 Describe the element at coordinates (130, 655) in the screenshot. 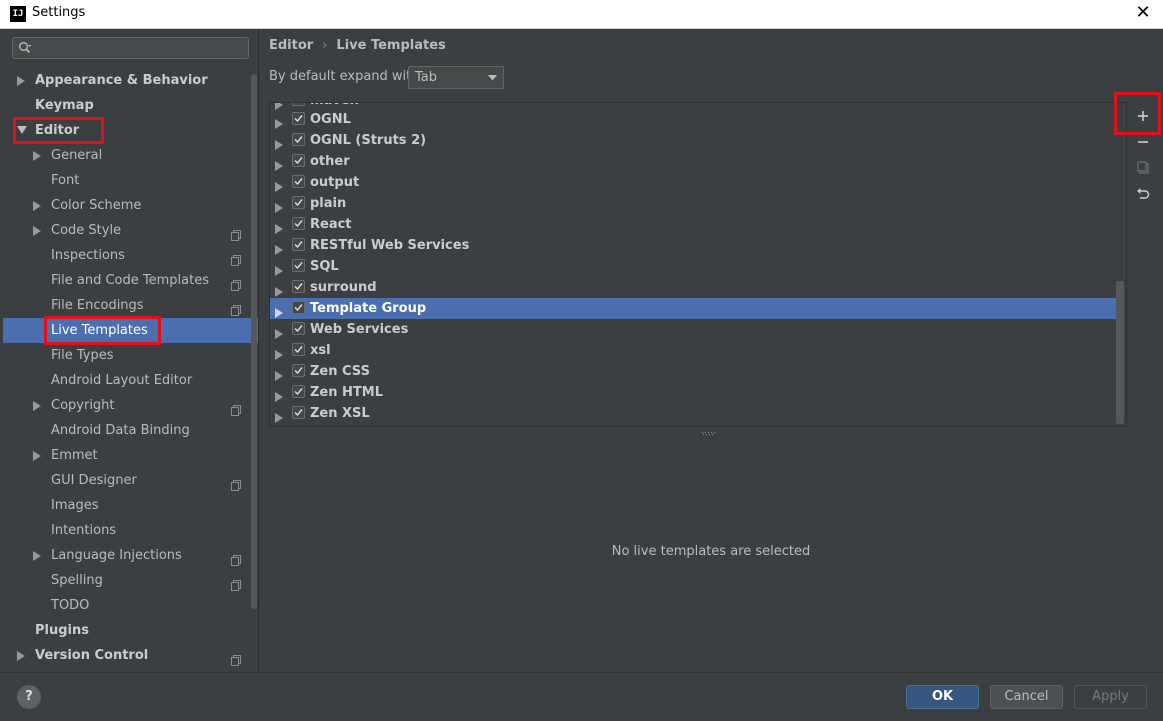

I see `sidebar-item-version-control: Version Control` at that location.